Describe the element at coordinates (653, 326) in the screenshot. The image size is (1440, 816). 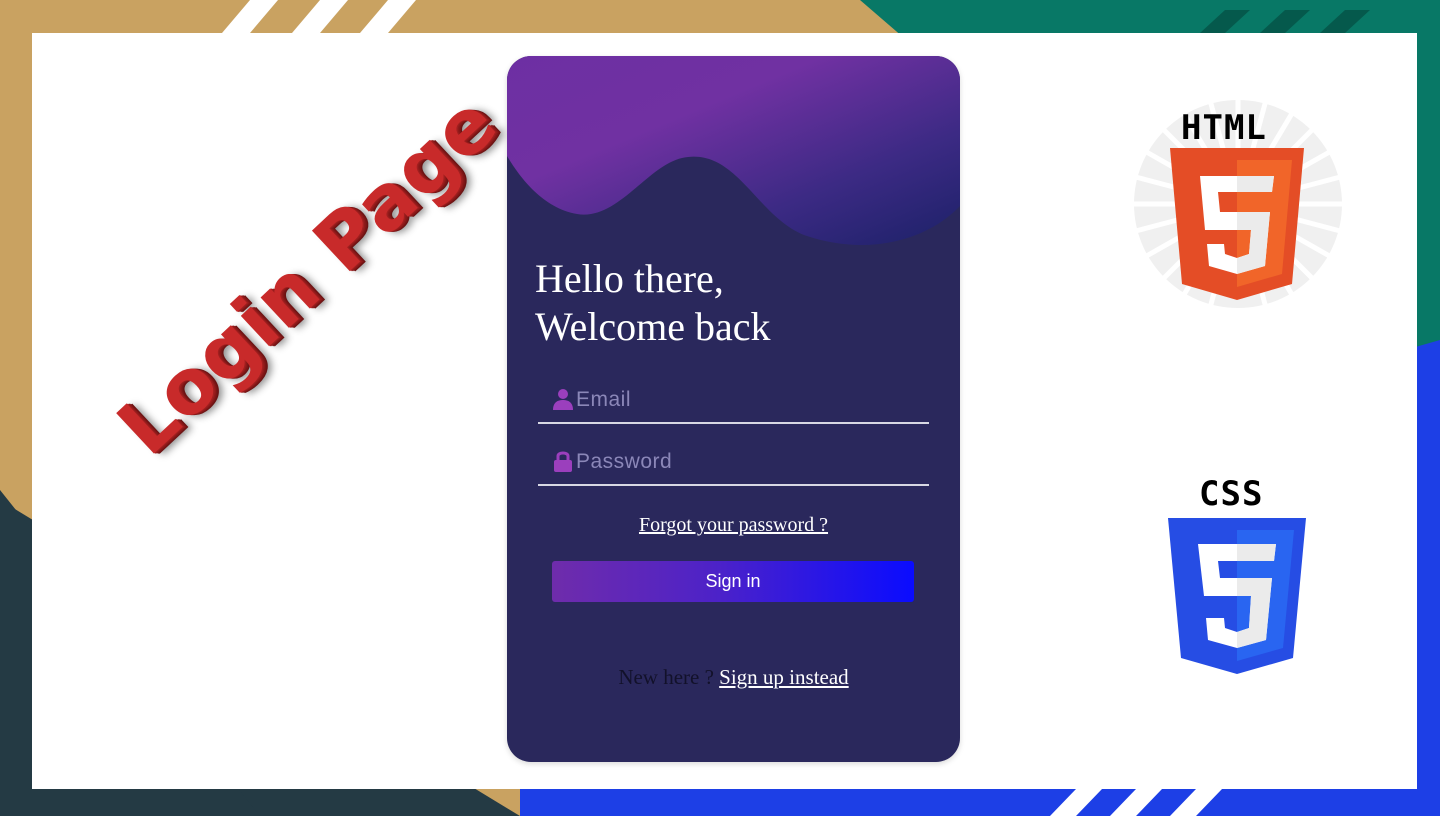
I see `greeting-line-2: Welcome back` at that location.